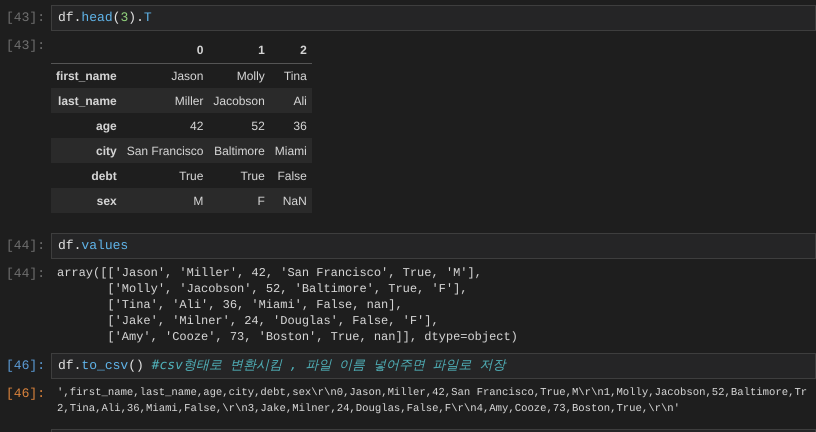 The height and width of the screenshot is (432, 816). Describe the element at coordinates (86, 150) in the screenshot. I see `row-header: city` at that location.